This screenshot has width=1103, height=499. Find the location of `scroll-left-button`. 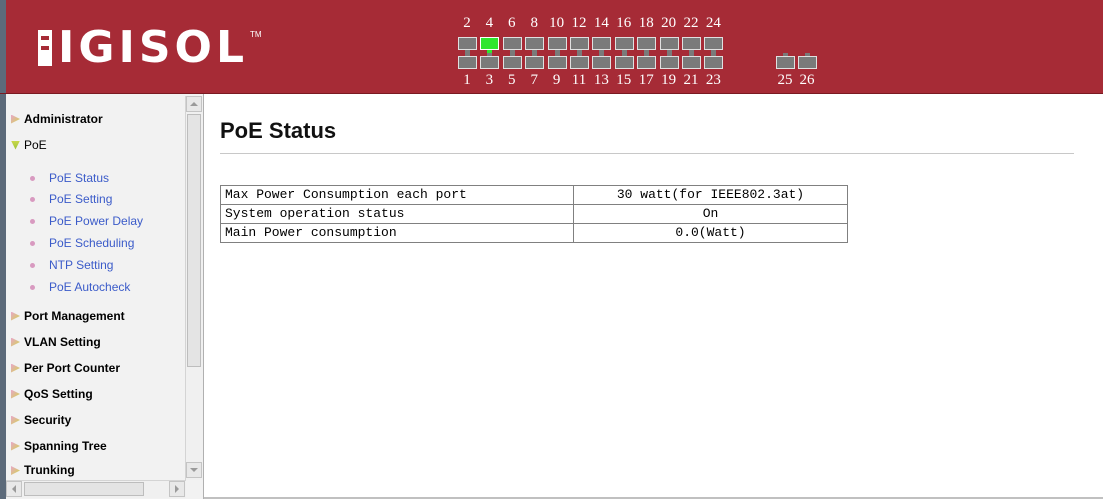

scroll-left-button is located at coordinates (14, 489).